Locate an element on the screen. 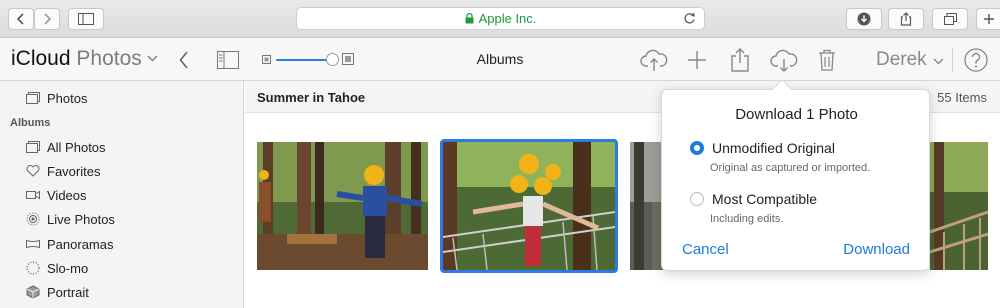 The width and height of the screenshot is (1000, 308). video-camera-icon is located at coordinates (33, 195).